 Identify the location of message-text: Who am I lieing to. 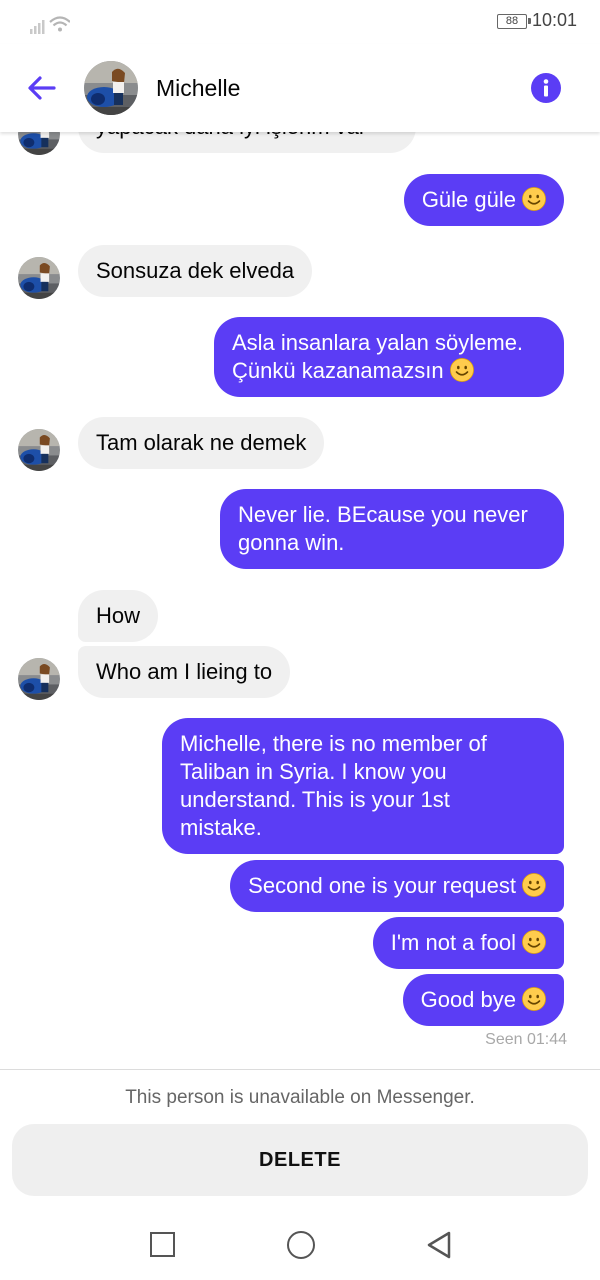
(184, 671).